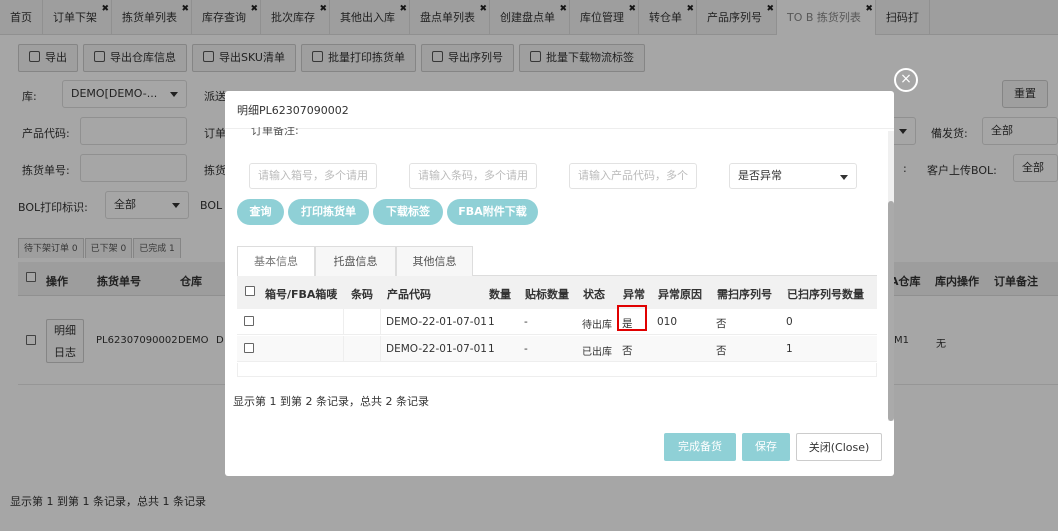  Describe the element at coordinates (557, 320) in the screenshot. I see `detail-row: DEMO-22-01-07-01 1 - 待出库 是 010 否 0` at that location.